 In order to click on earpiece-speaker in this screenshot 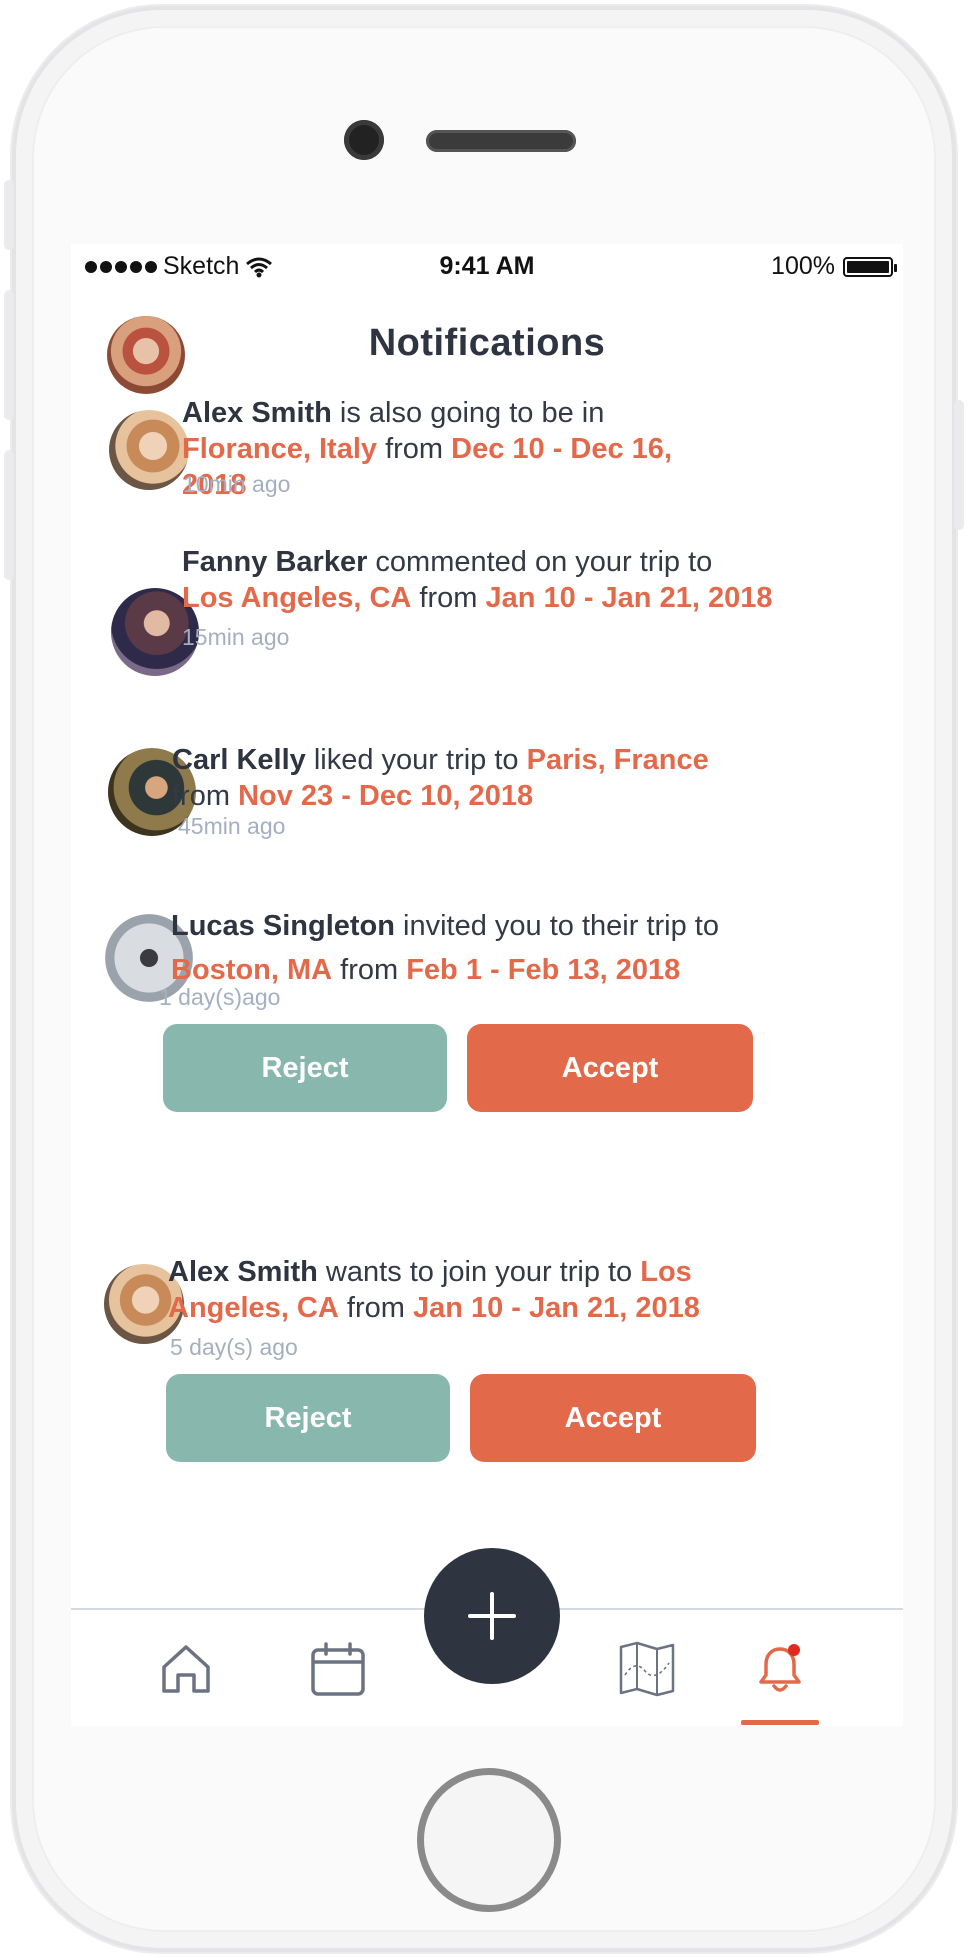, I will do `click(501, 141)`.